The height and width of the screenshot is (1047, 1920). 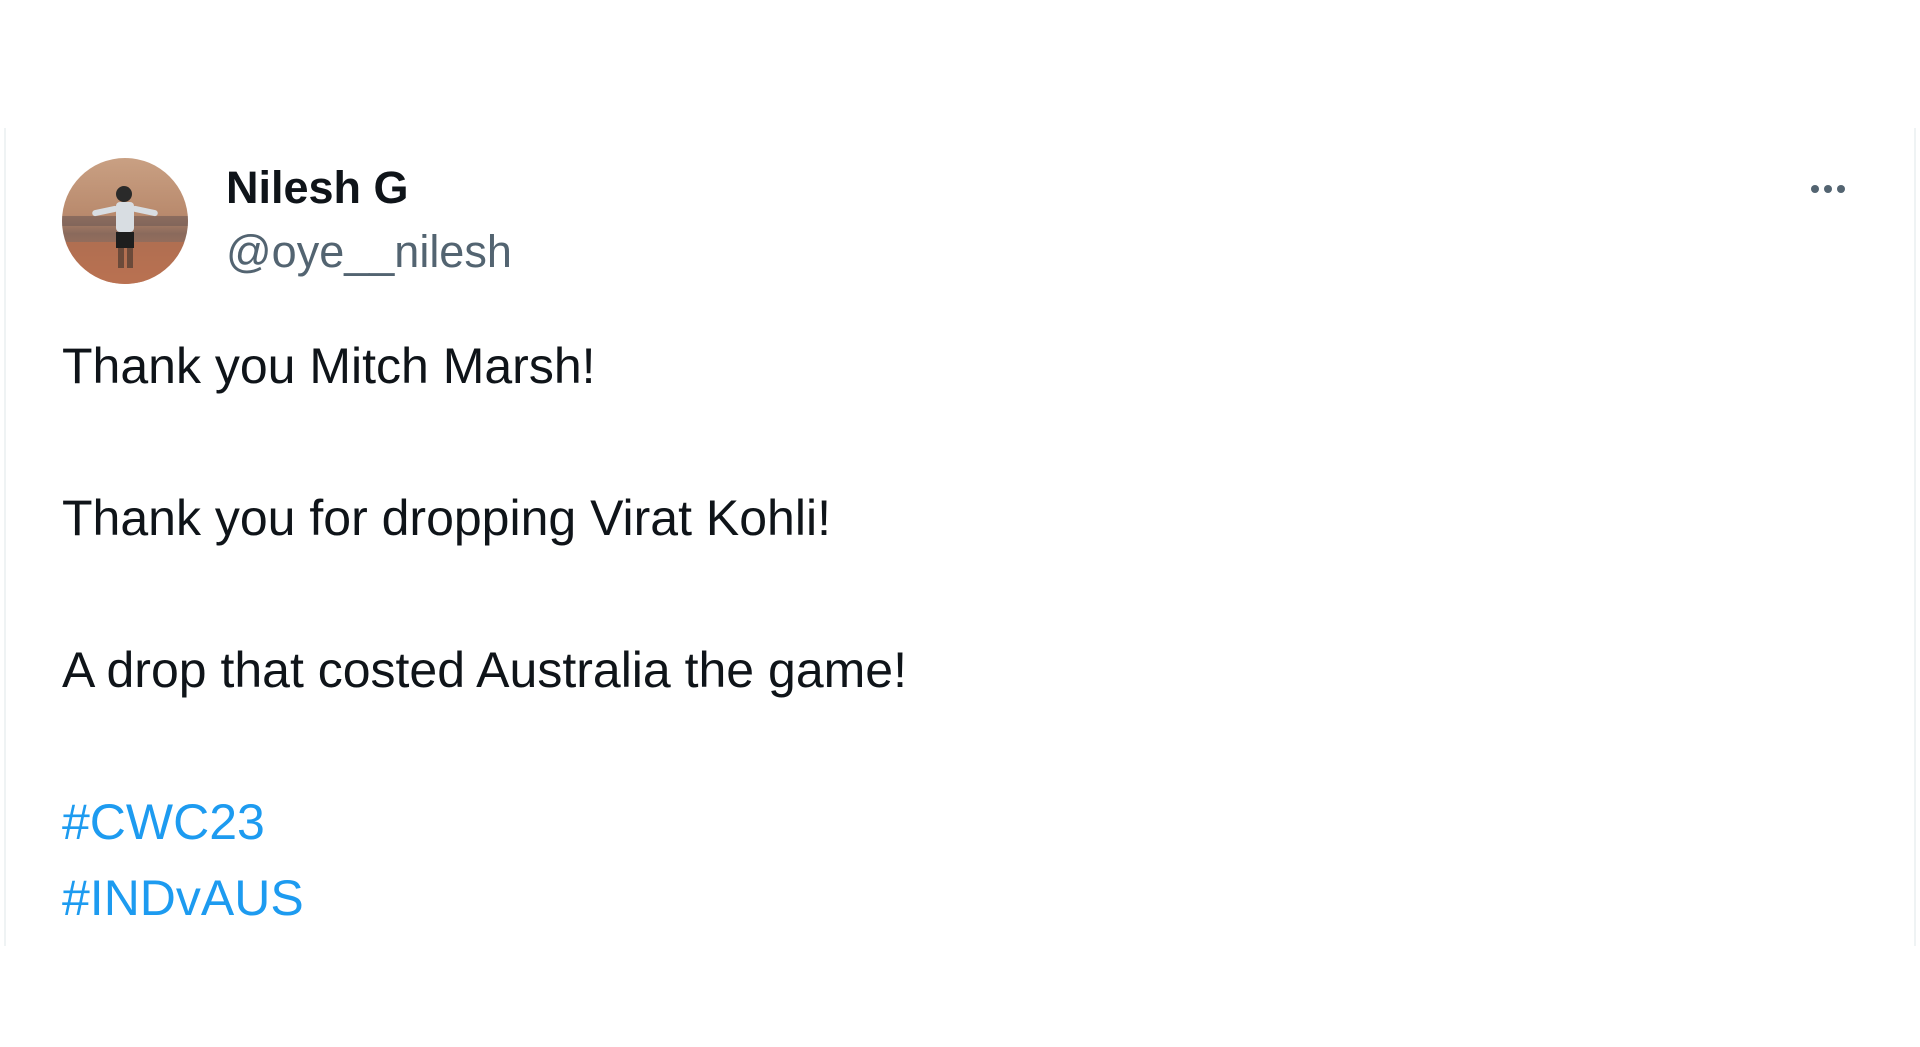 I want to click on tweet-line: A drop that costed Australia the game!, so click(x=484, y=670).